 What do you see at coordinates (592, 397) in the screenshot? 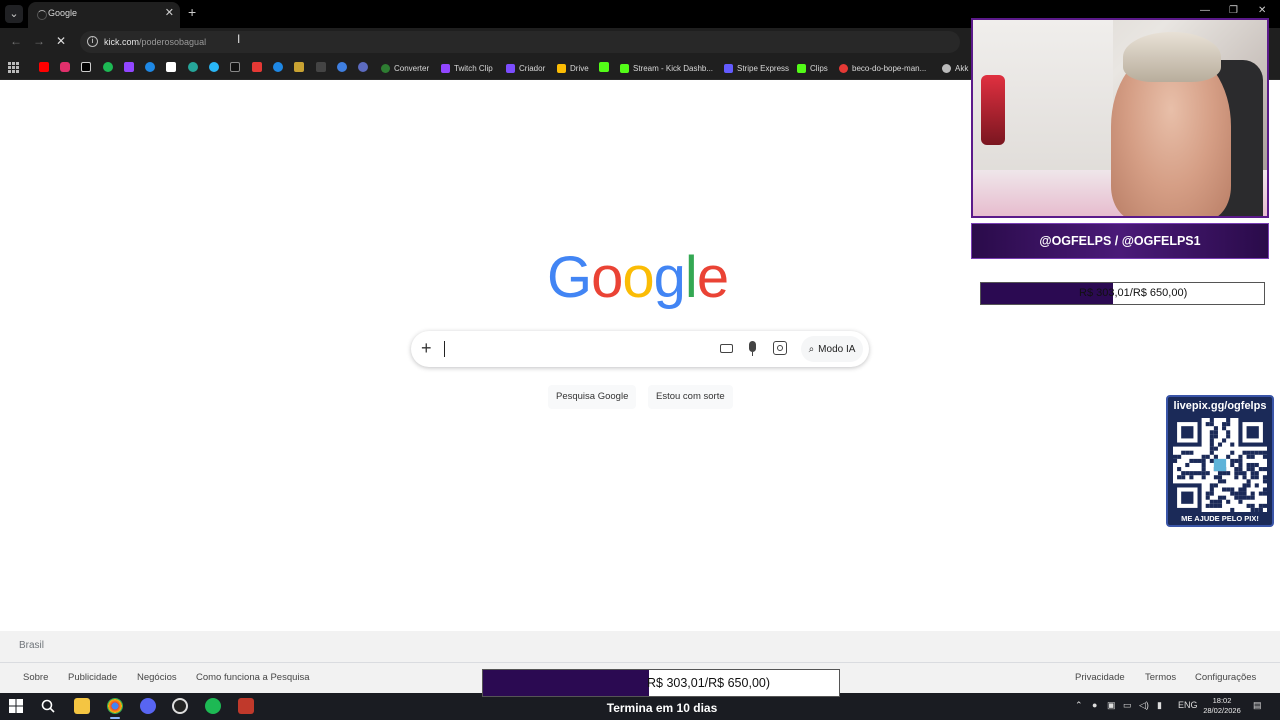
I see `google-search-button: Pesquisa Google` at bounding box center [592, 397].